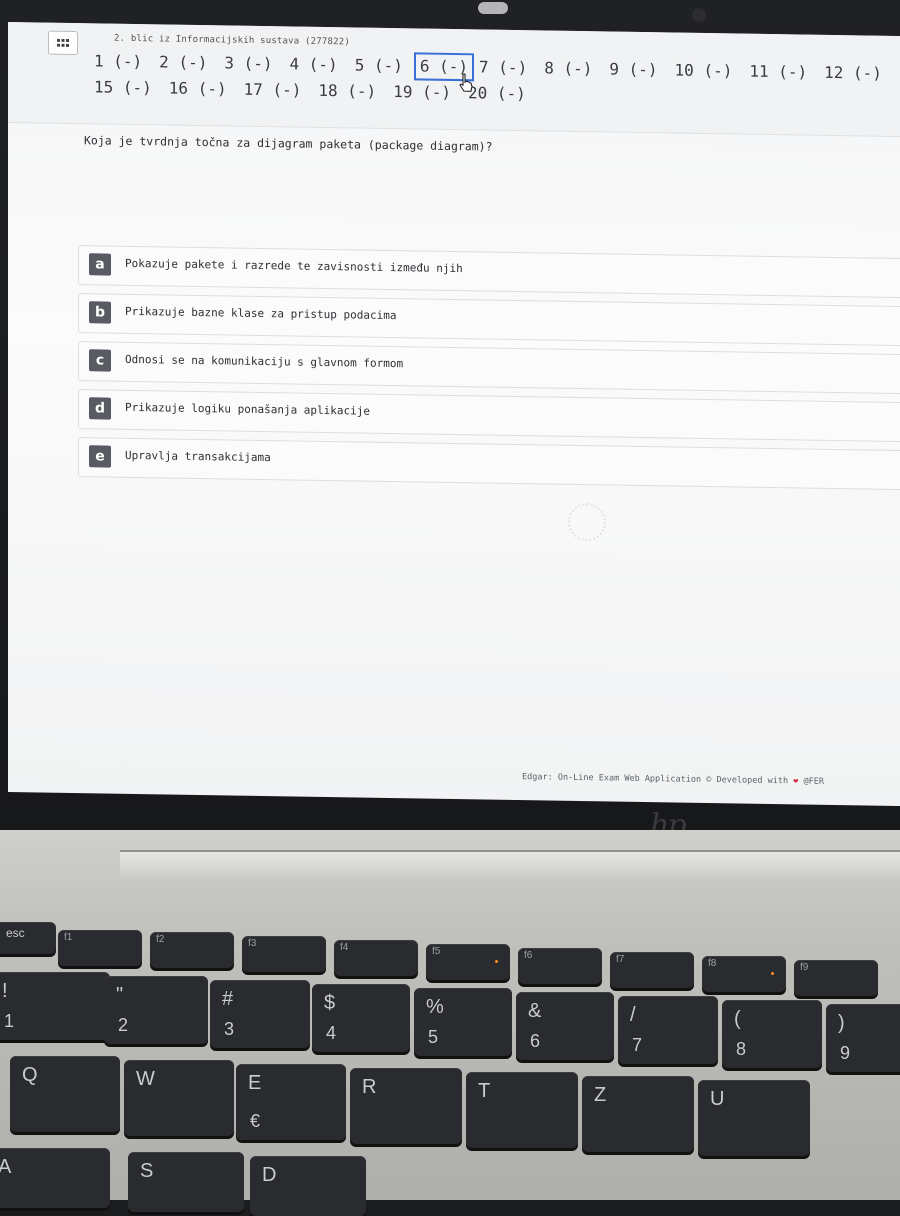 The image size is (900, 1216). Describe the element at coordinates (55, 1006) in the screenshot. I see `key-sym10: ! 1` at that location.